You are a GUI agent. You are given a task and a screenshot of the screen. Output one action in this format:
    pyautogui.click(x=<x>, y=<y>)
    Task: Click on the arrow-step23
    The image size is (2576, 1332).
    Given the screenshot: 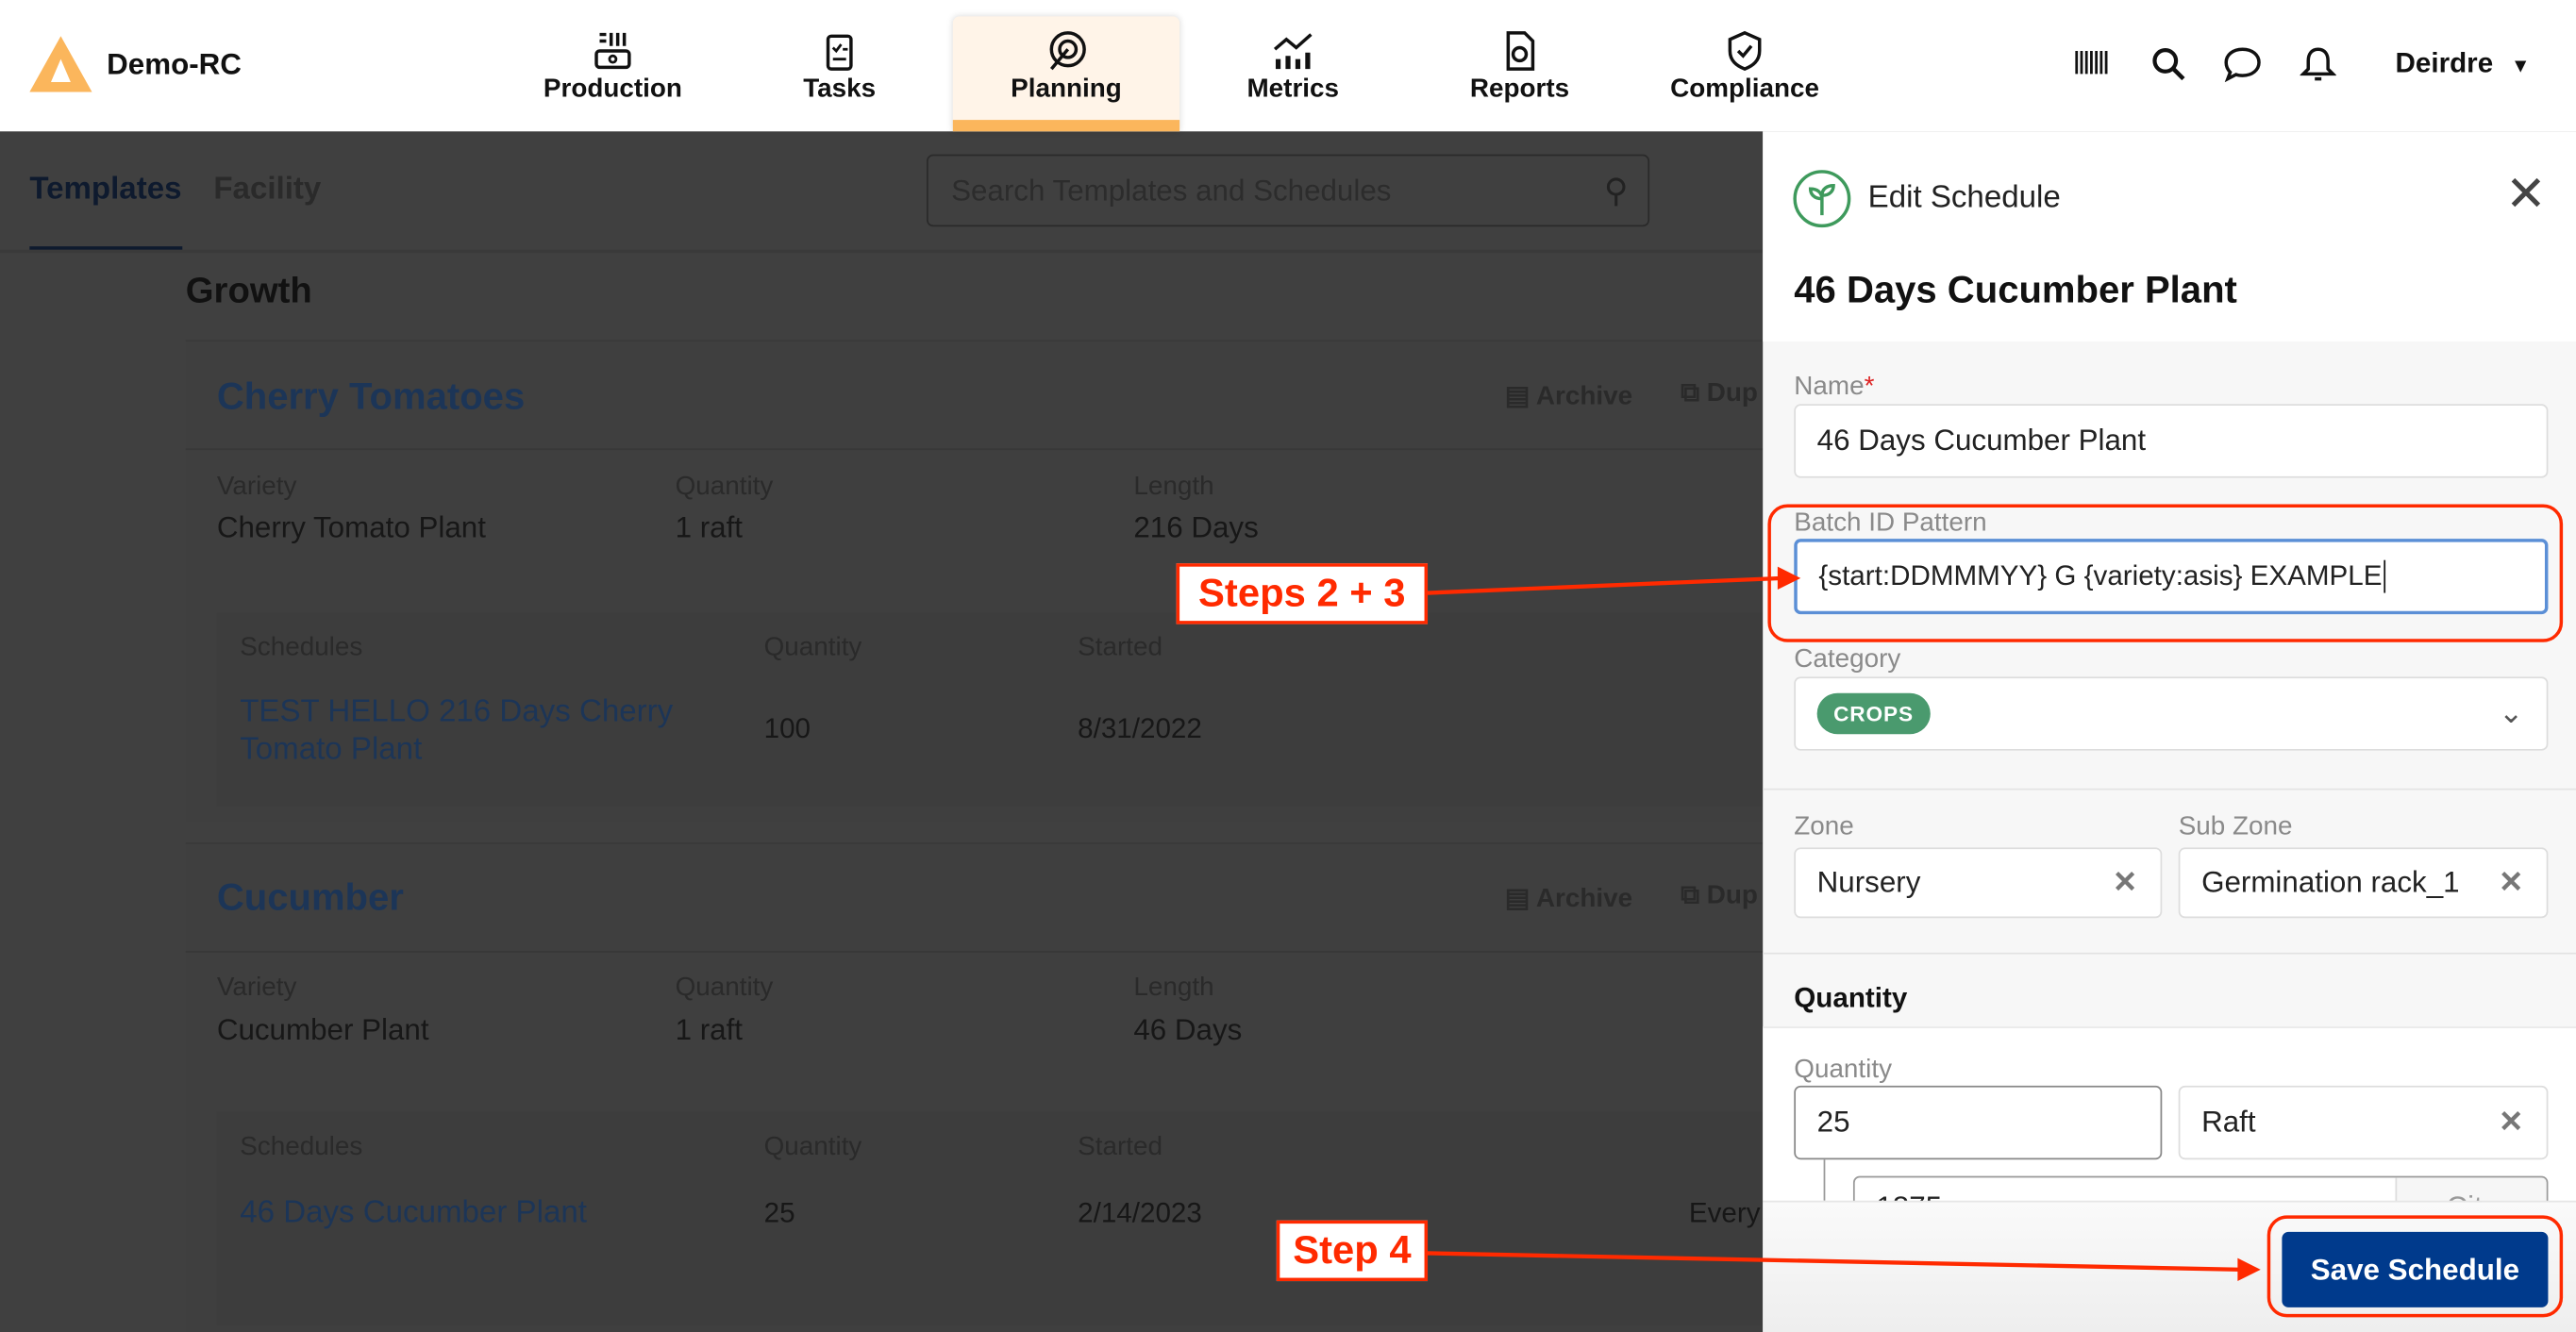 What is the action you would take?
    pyautogui.click(x=1605, y=585)
    